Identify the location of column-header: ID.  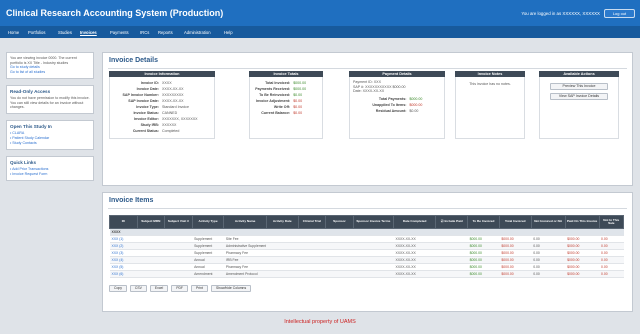
(123, 222).